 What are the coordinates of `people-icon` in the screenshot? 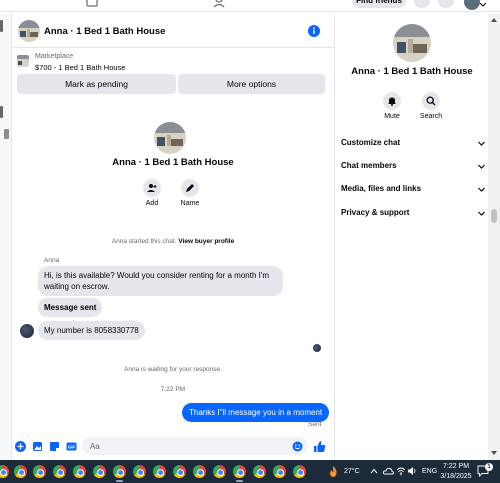 It's located at (219, 4).